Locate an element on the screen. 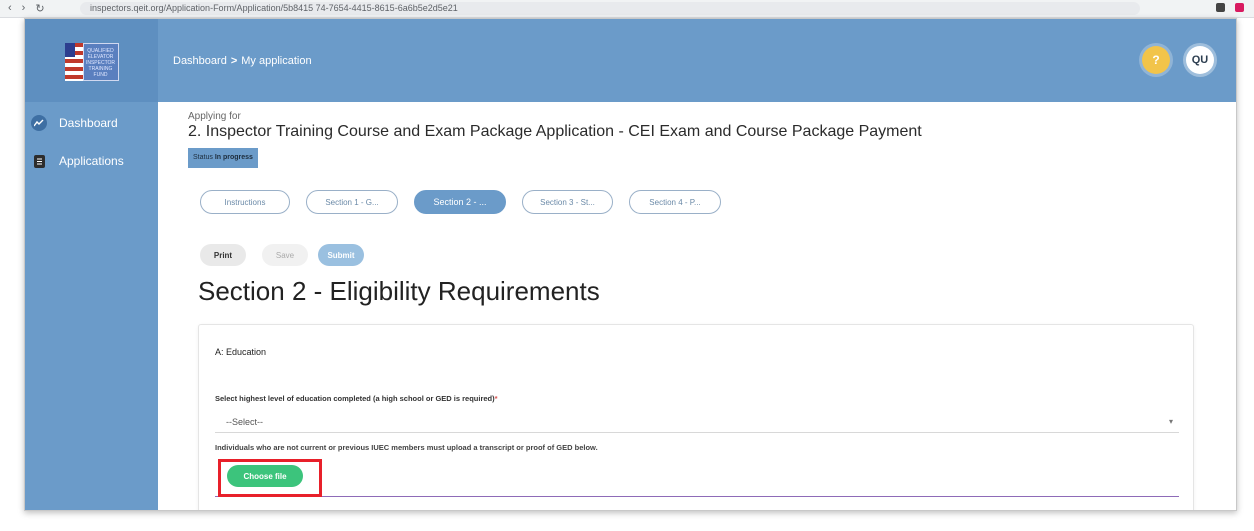 Image resolution: width=1254 pixels, height=531 pixels. breadcrumb: Dashboard > My application is located at coordinates (242, 61).